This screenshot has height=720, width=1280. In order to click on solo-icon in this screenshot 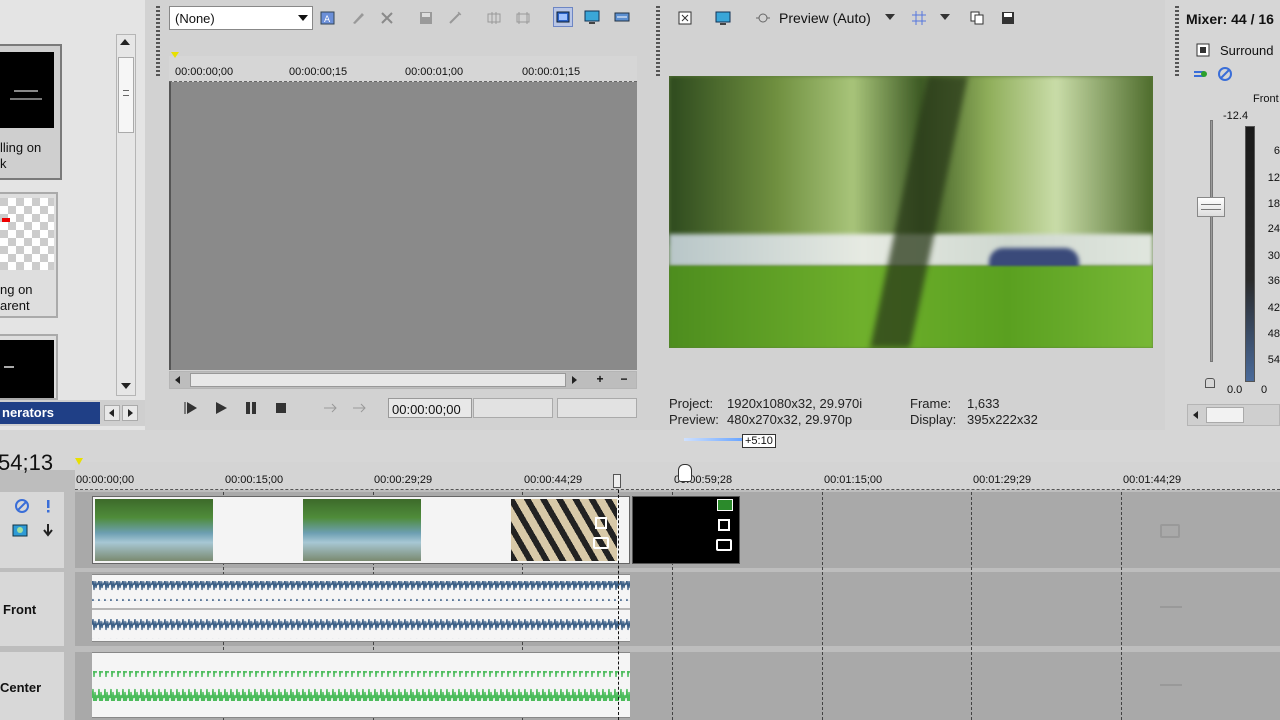, I will do `click(48, 506)`.